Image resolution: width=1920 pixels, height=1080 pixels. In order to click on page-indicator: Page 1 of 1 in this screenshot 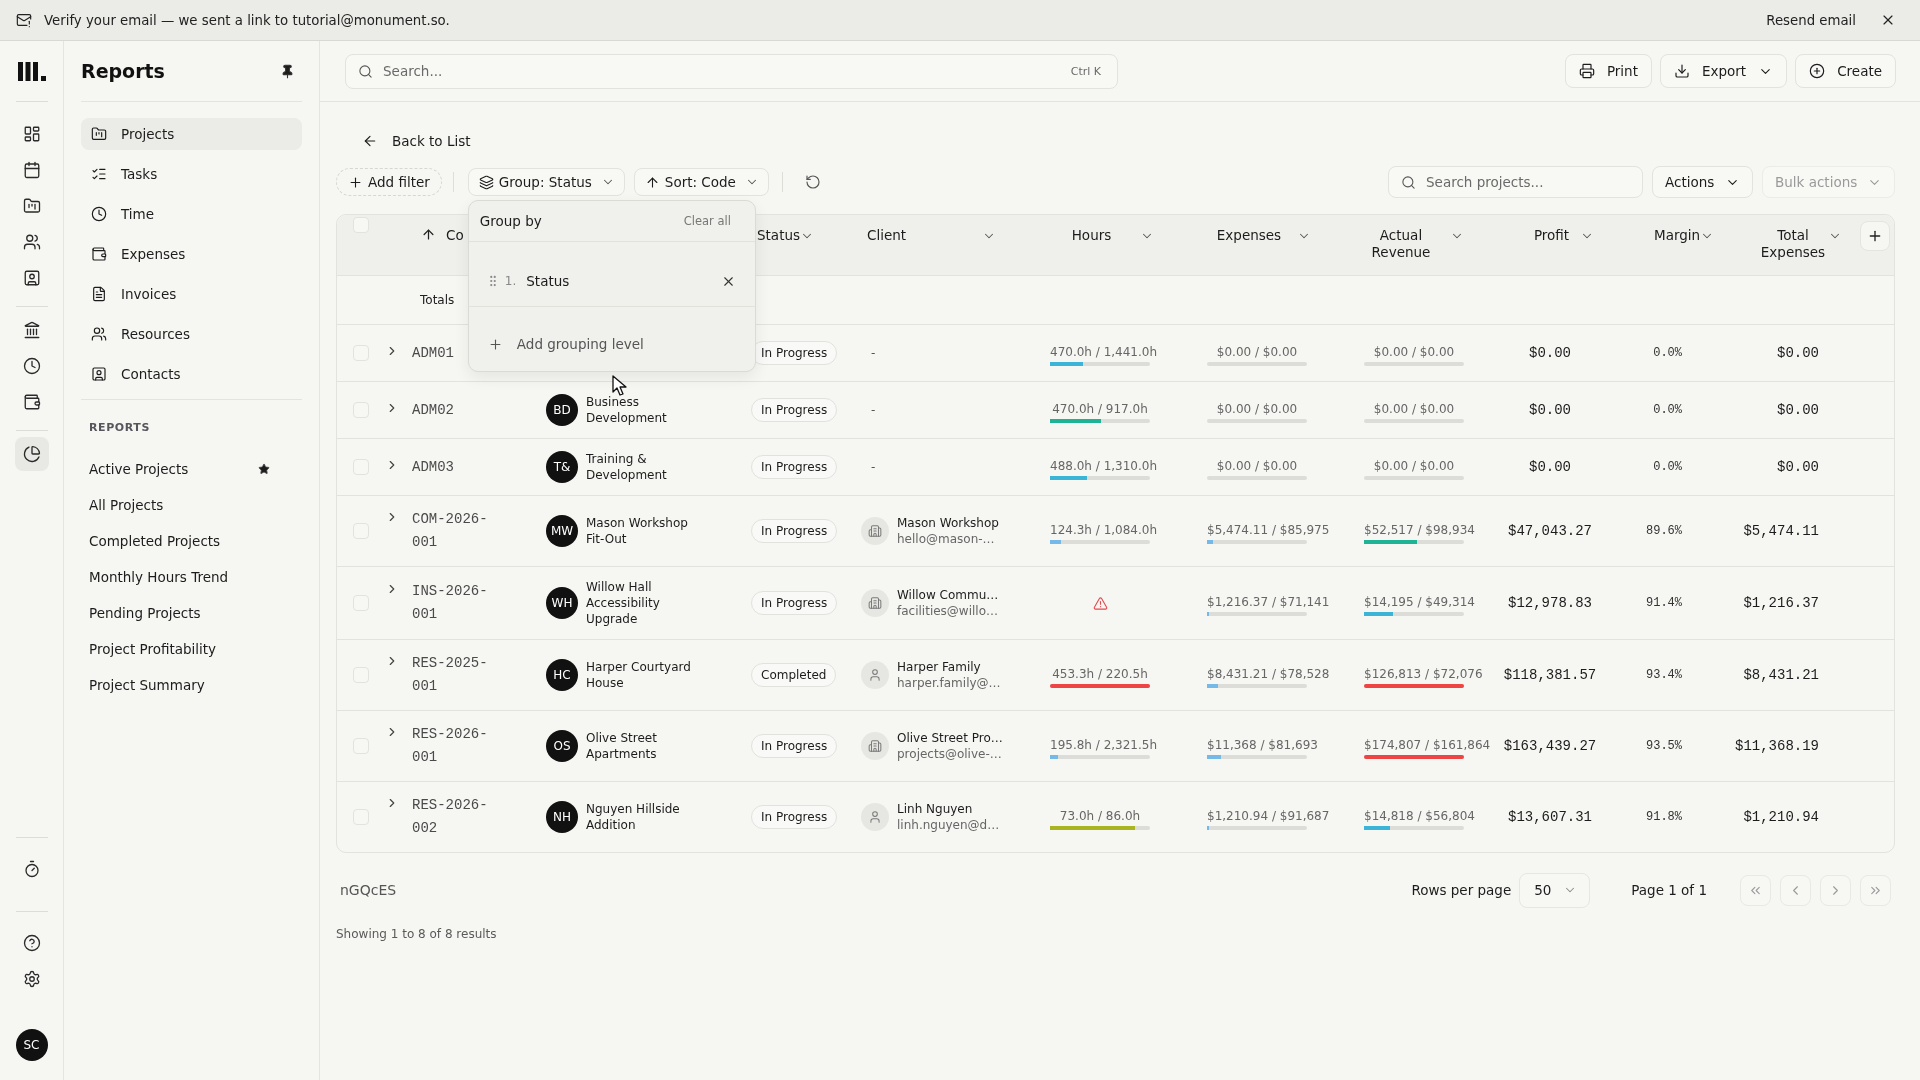, I will do `click(1669, 890)`.